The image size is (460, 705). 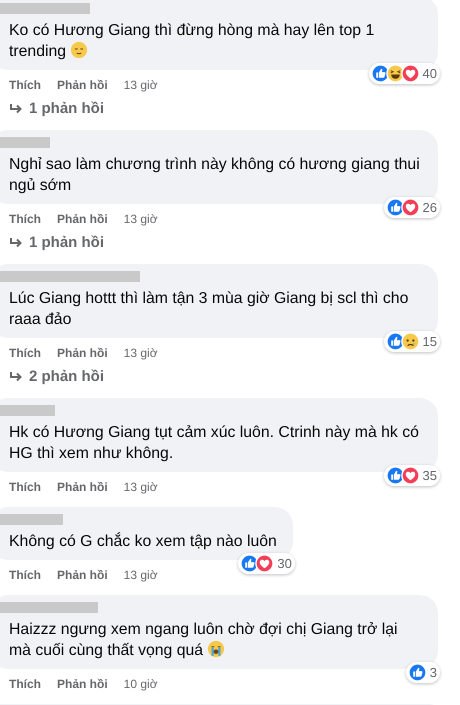 I want to click on comment-text: Nghỉ sao làm chương trình này không có hương giang thui ngủ sớm, so click(x=215, y=175).